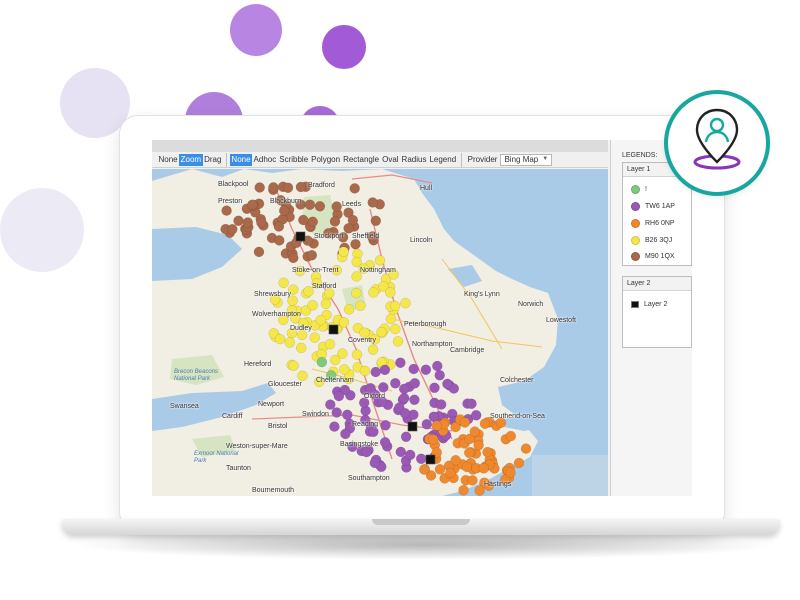  I want to click on legend-layer2-header: Layer 2, so click(657, 284).